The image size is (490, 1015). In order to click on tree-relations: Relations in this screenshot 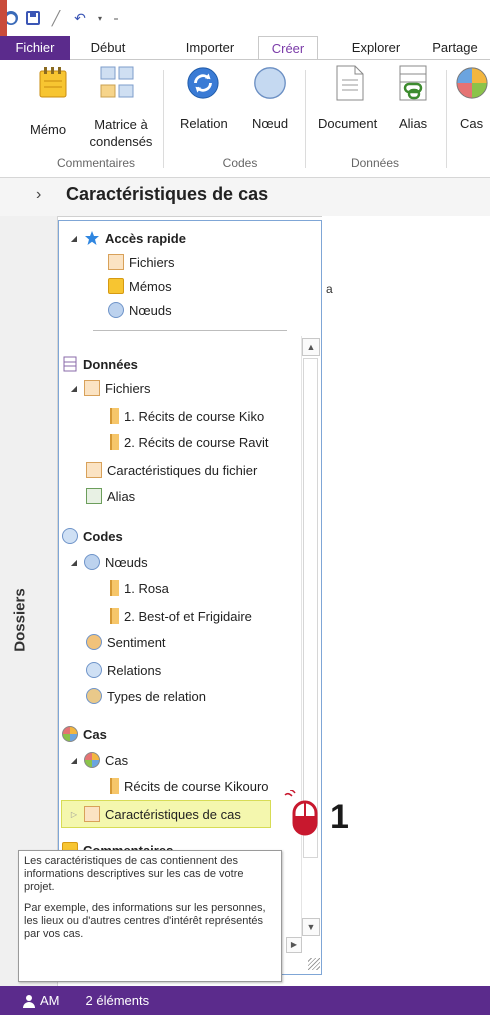, I will do `click(123, 670)`.